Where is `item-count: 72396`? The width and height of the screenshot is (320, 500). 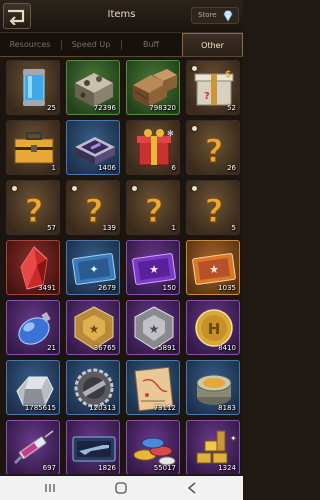 item-count: 72396 is located at coordinates (104, 108).